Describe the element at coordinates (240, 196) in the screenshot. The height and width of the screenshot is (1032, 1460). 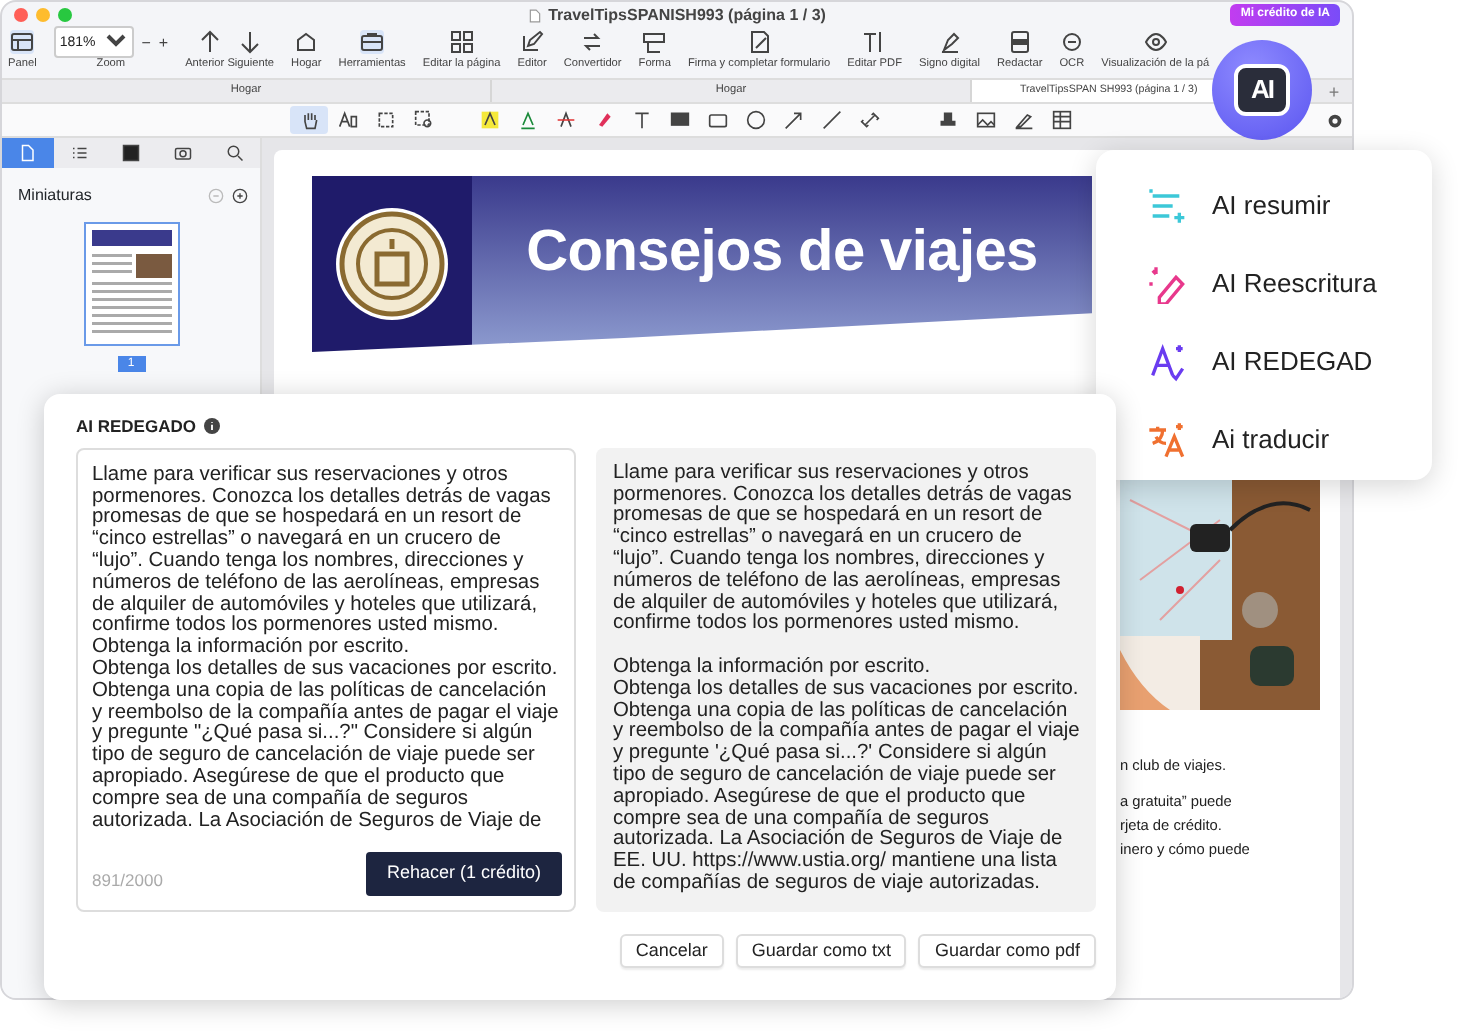
I see `zoom-in-icon` at that location.